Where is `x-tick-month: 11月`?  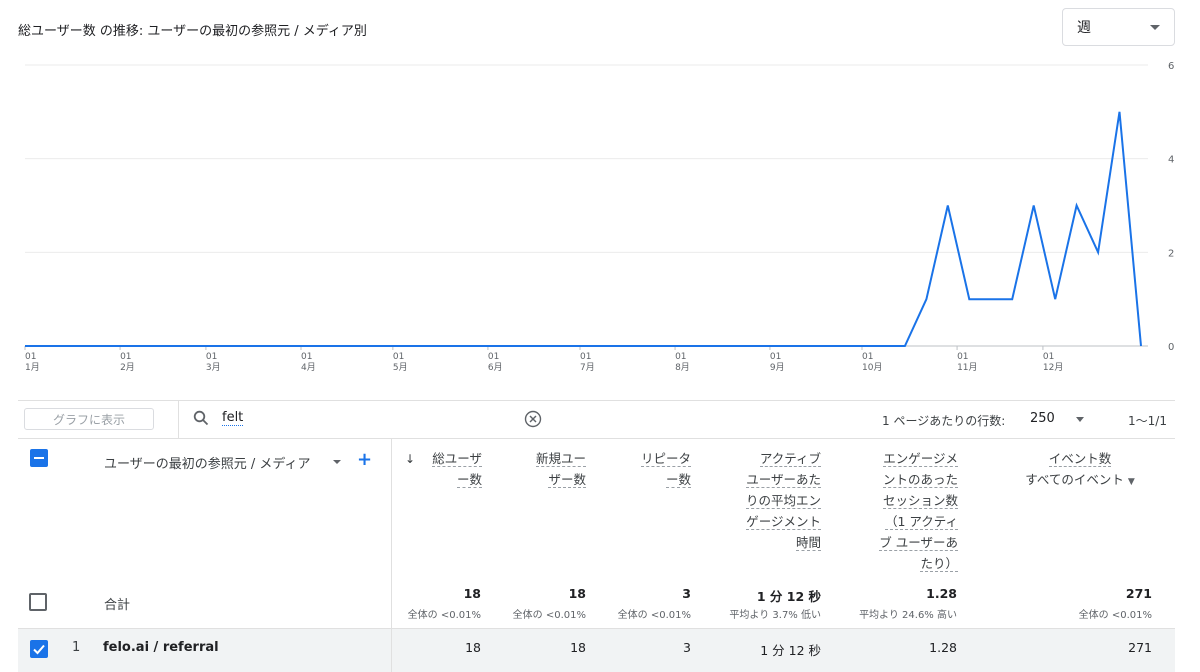
x-tick-month: 11月 is located at coordinates (967, 367).